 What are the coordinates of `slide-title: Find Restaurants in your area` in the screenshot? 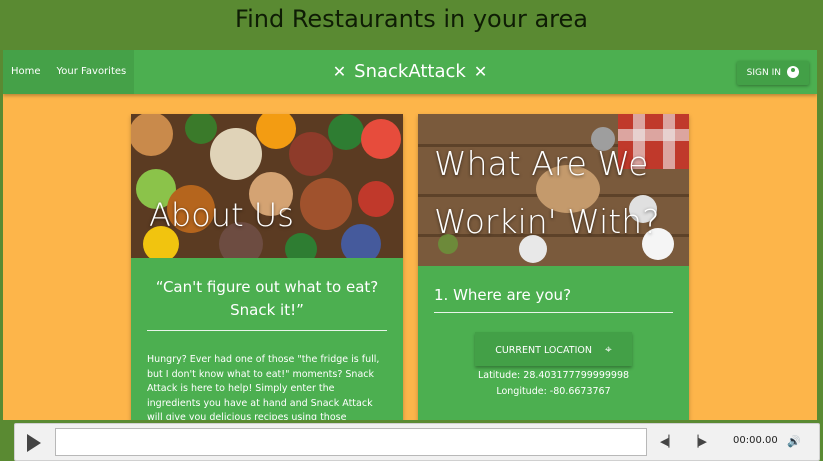 It's located at (411, 25).